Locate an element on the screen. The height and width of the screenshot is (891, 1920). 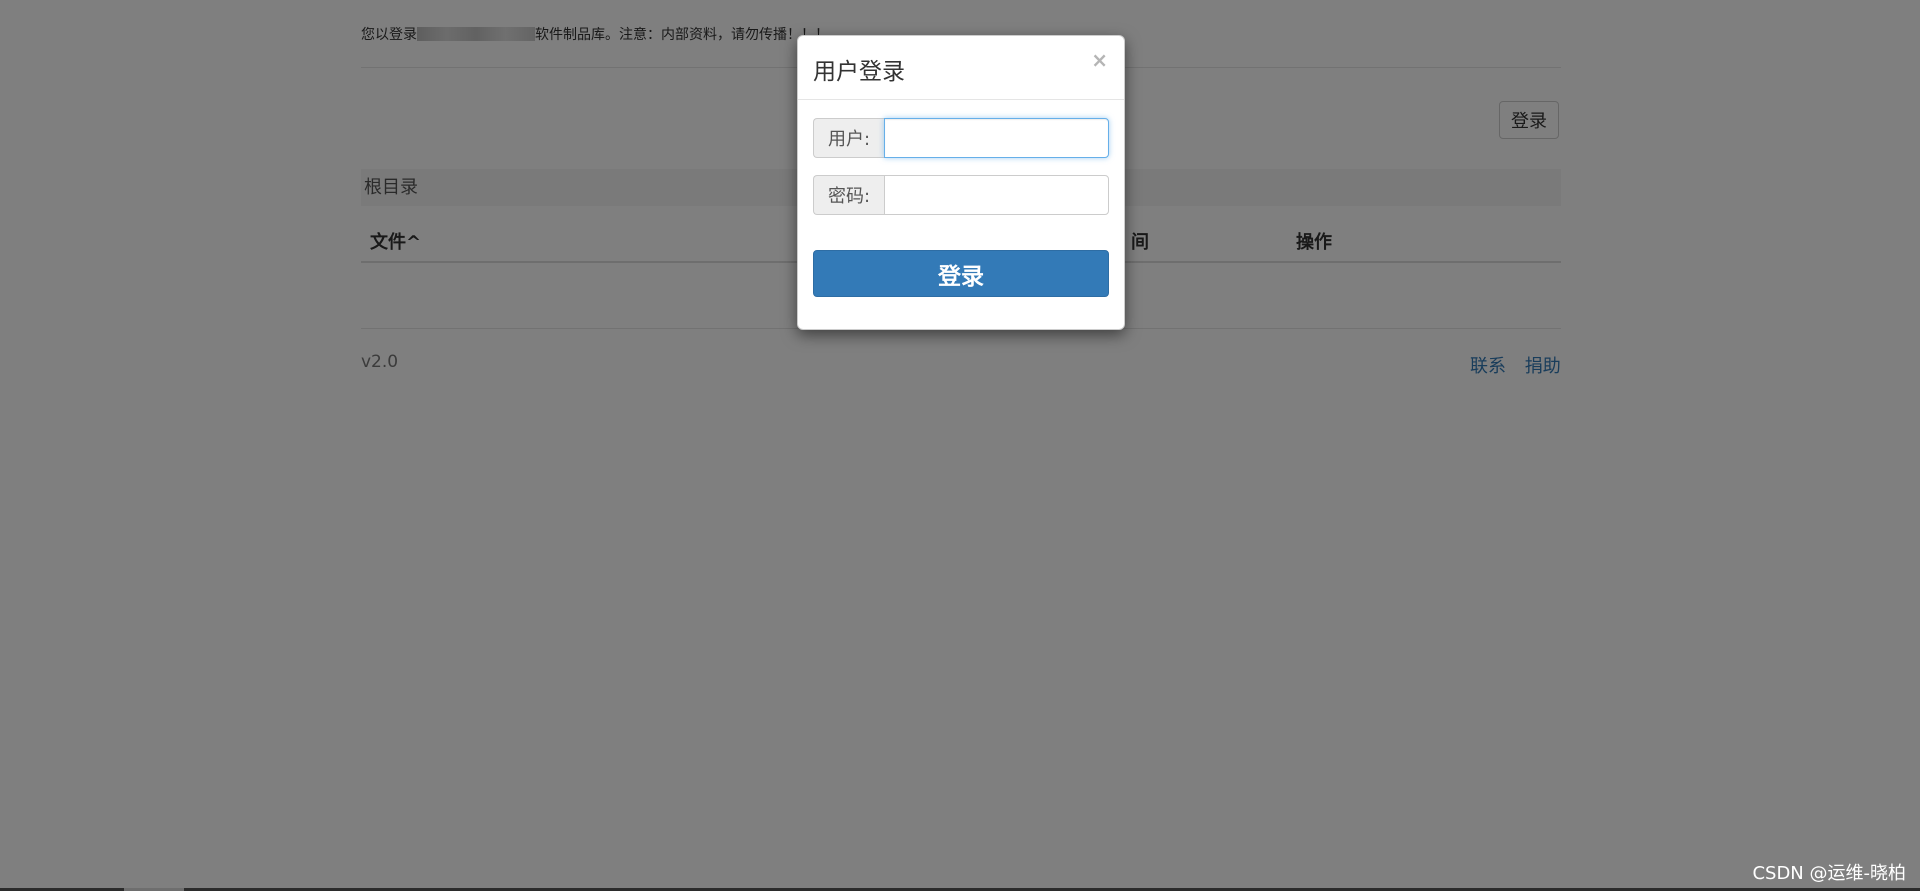
password-label: 密码: is located at coordinates (848, 195).